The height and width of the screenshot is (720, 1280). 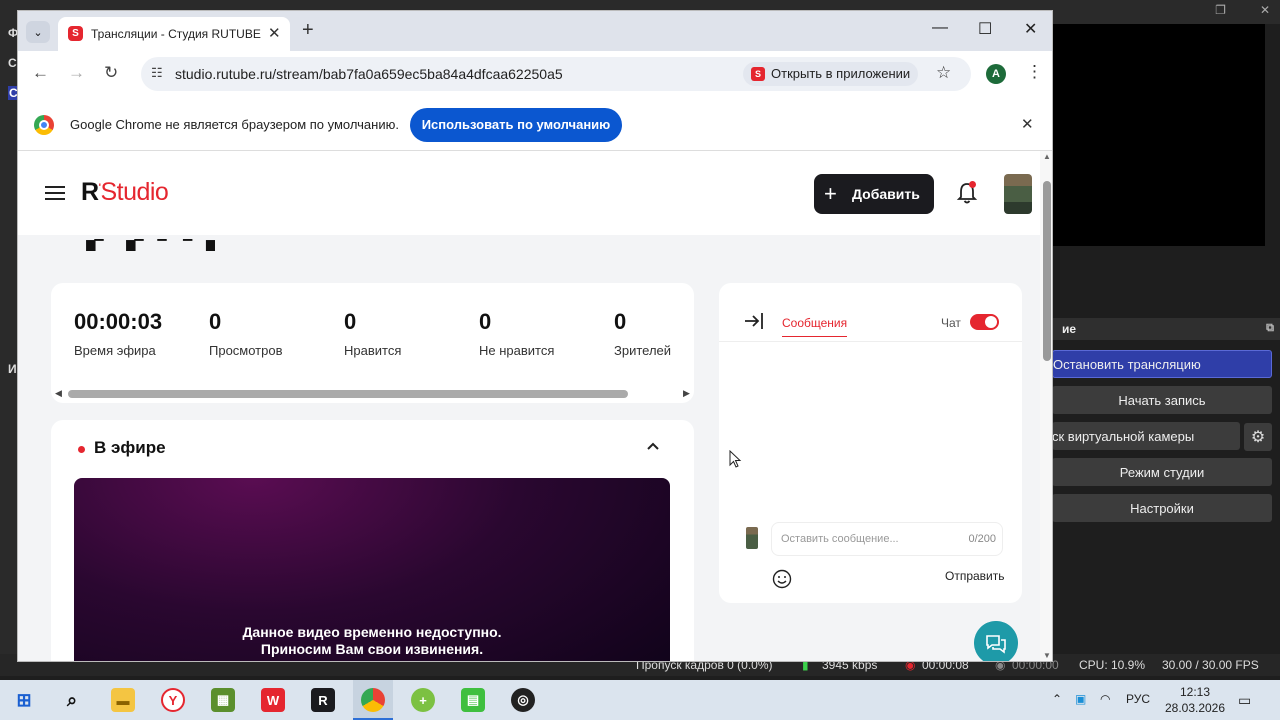 I want to click on obs-left-letter: И, so click(x=12, y=369).